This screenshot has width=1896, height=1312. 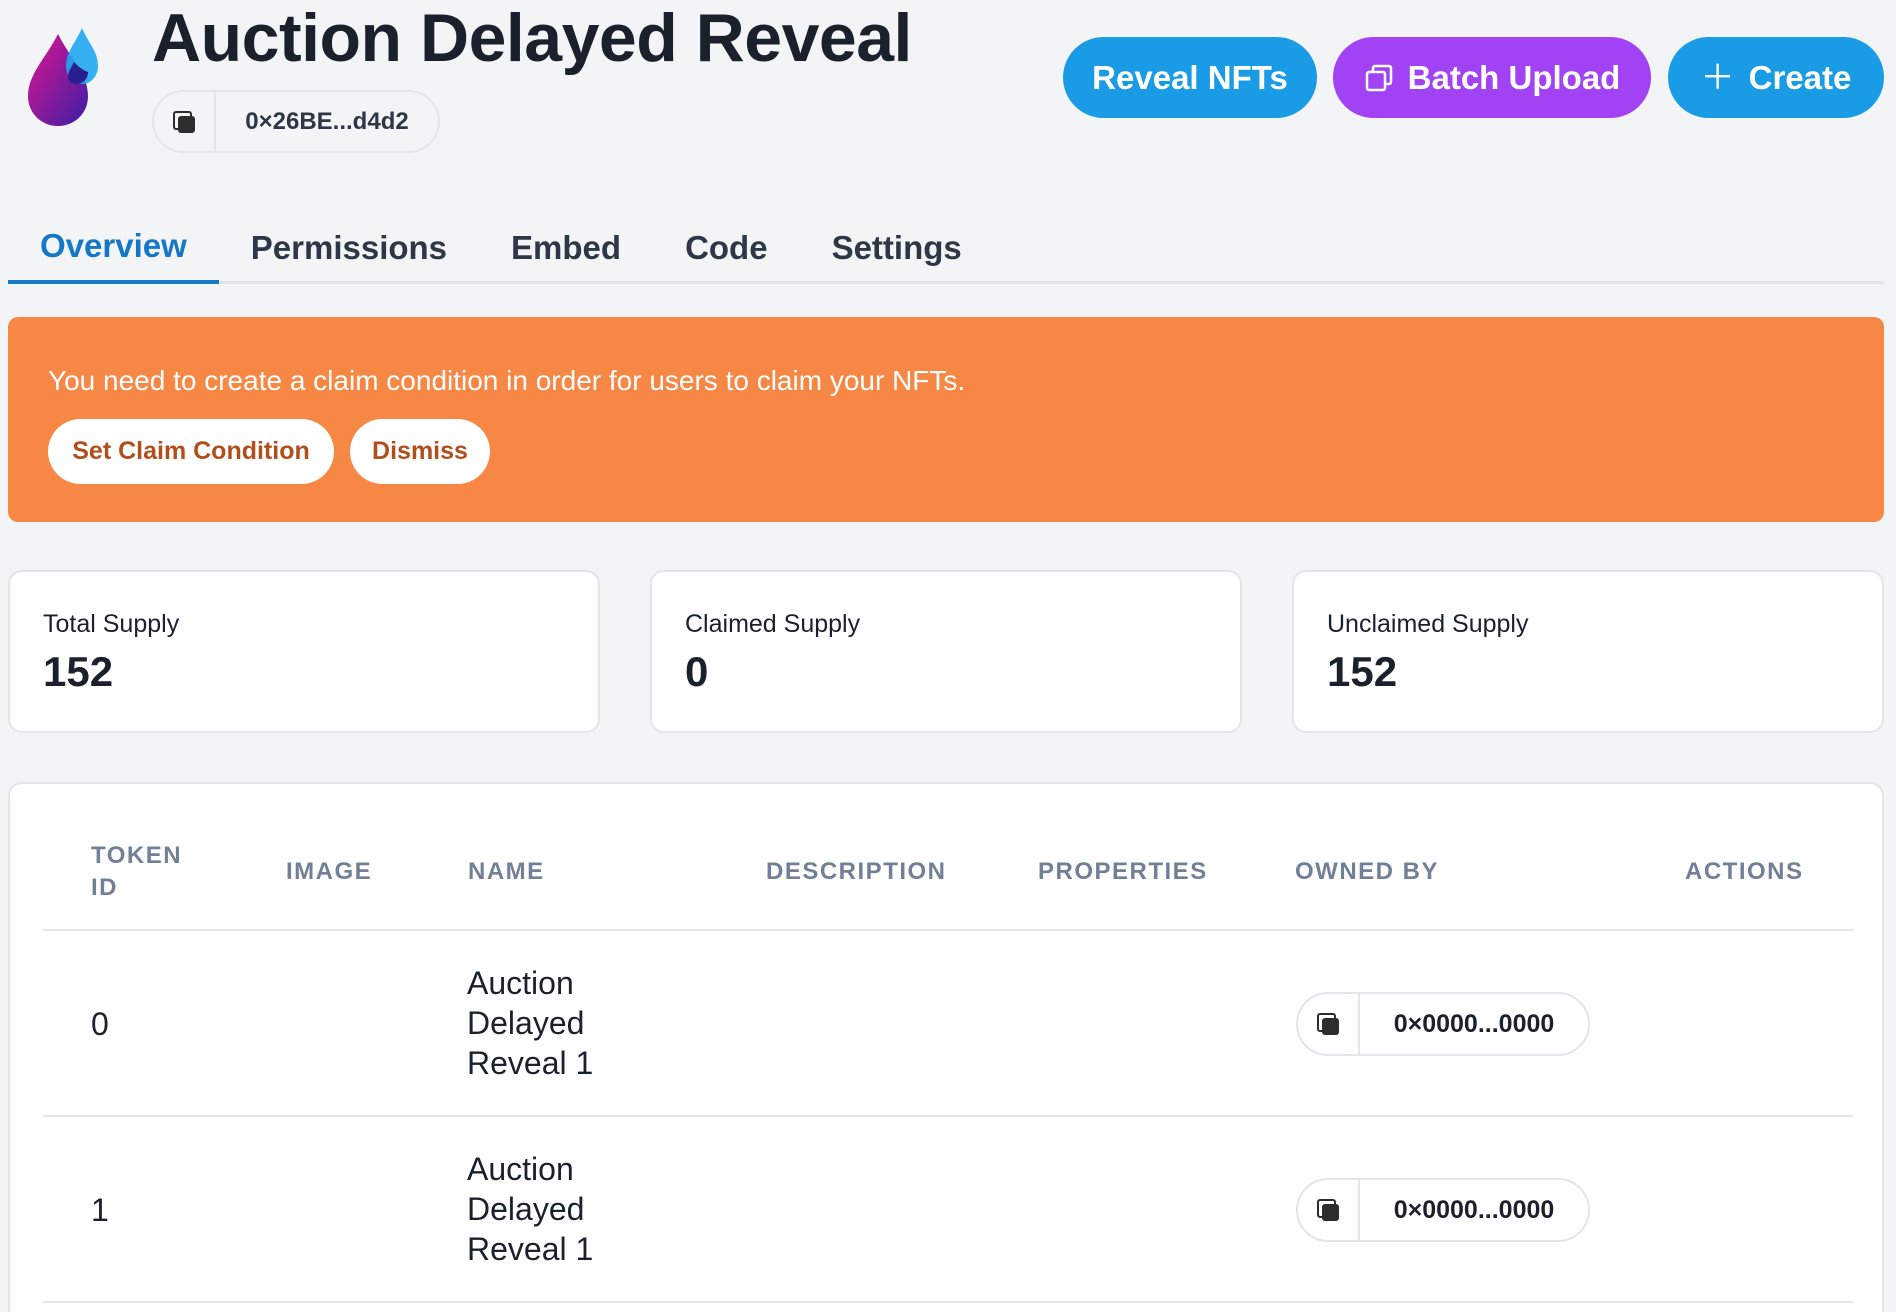 I want to click on stat-card-claimed-supply: Claimed Supply 0, so click(x=946, y=651).